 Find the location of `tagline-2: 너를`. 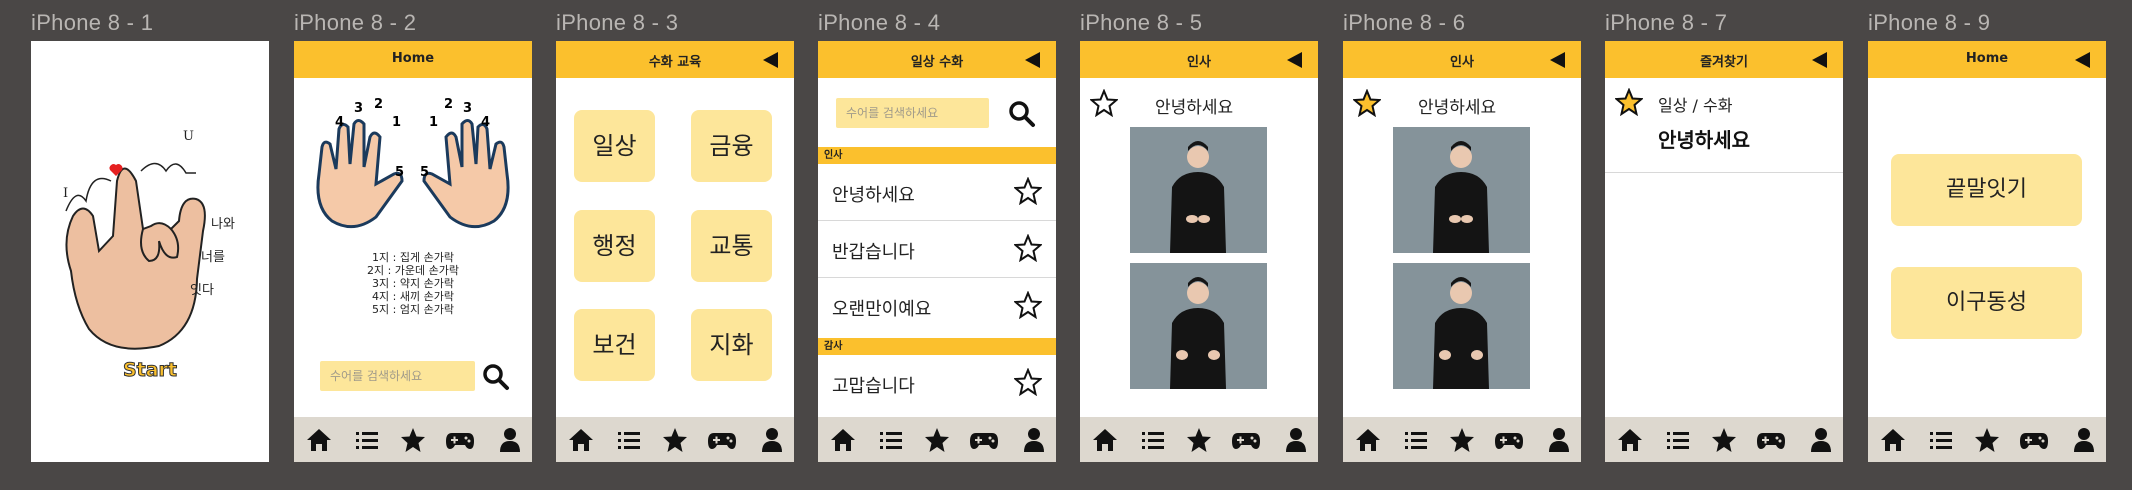

tagline-2: 너를 is located at coordinates (213, 257).